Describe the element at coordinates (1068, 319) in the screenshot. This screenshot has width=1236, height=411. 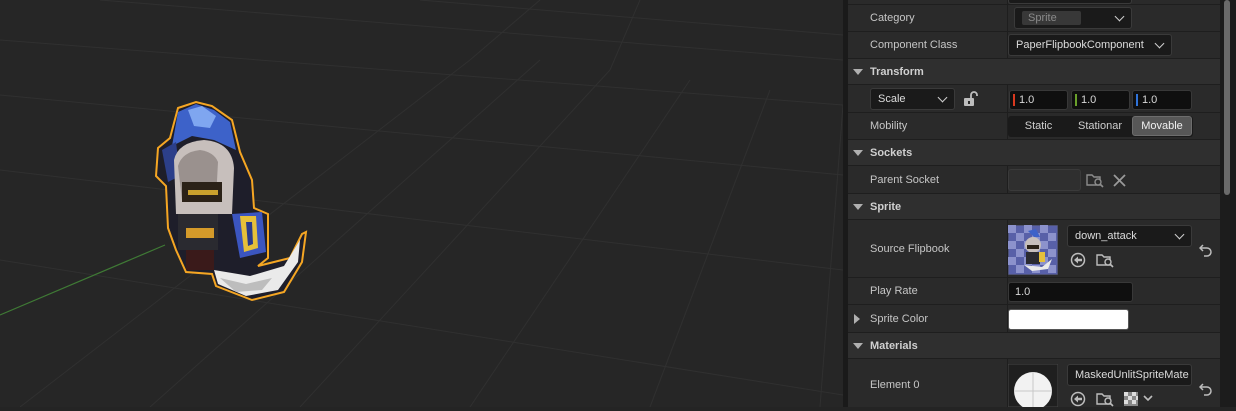
I see `sprite-color-swatch` at that location.